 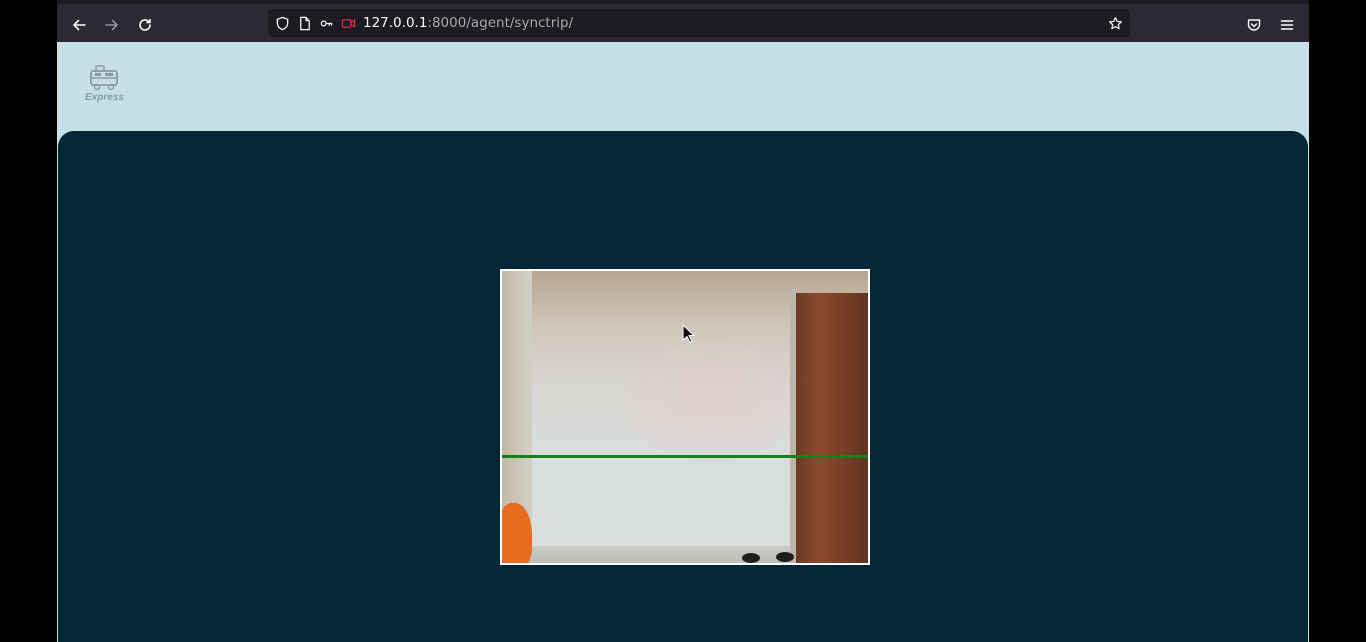 I want to click on menu-icon, so click(x=1287, y=25).